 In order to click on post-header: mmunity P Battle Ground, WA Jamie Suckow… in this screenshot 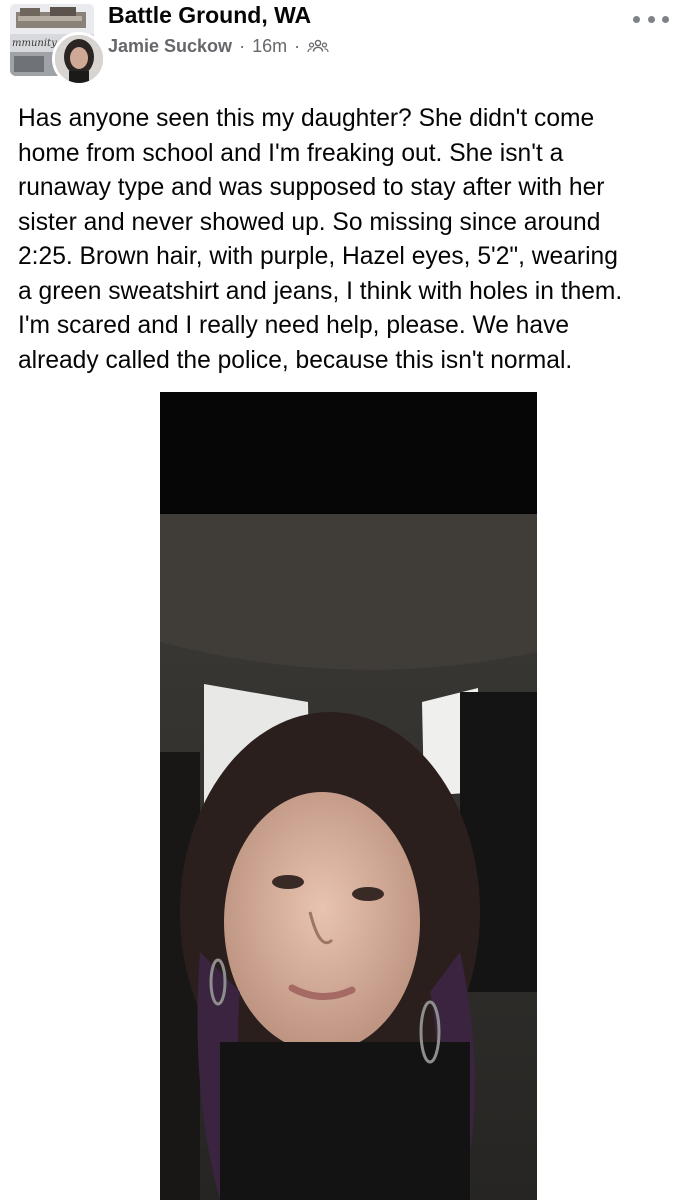, I will do `click(344, 45)`.